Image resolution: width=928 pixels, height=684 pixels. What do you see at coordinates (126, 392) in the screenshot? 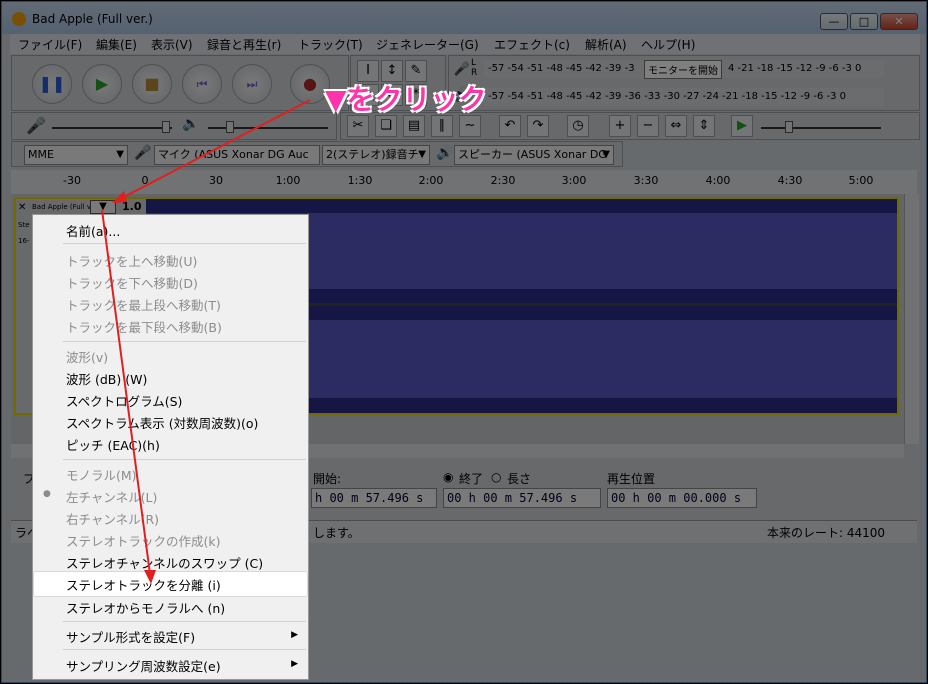
I see `arrow-to-menu-item` at bounding box center [126, 392].